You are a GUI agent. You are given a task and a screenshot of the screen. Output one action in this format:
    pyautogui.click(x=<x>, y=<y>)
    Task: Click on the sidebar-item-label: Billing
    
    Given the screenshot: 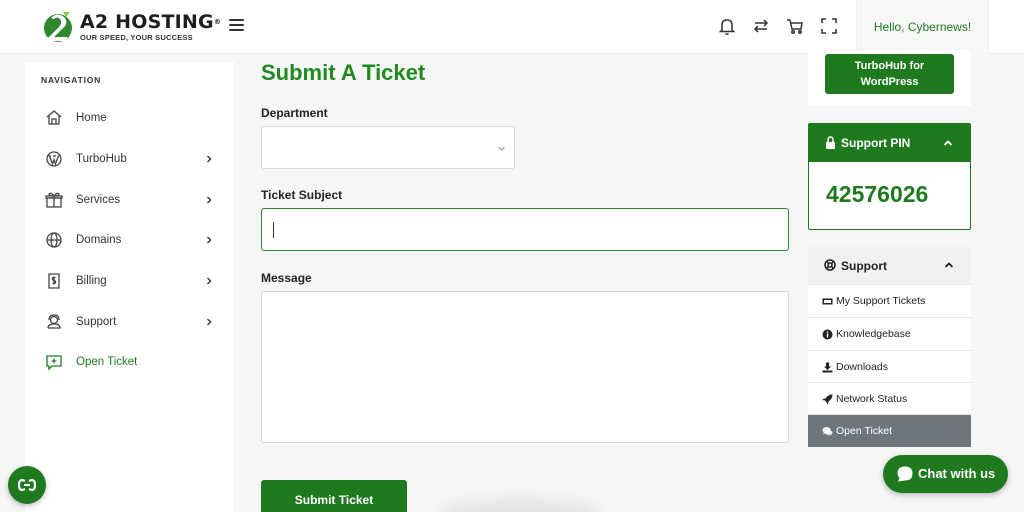 What is the action you would take?
    pyautogui.click(x=91, y=281)
    